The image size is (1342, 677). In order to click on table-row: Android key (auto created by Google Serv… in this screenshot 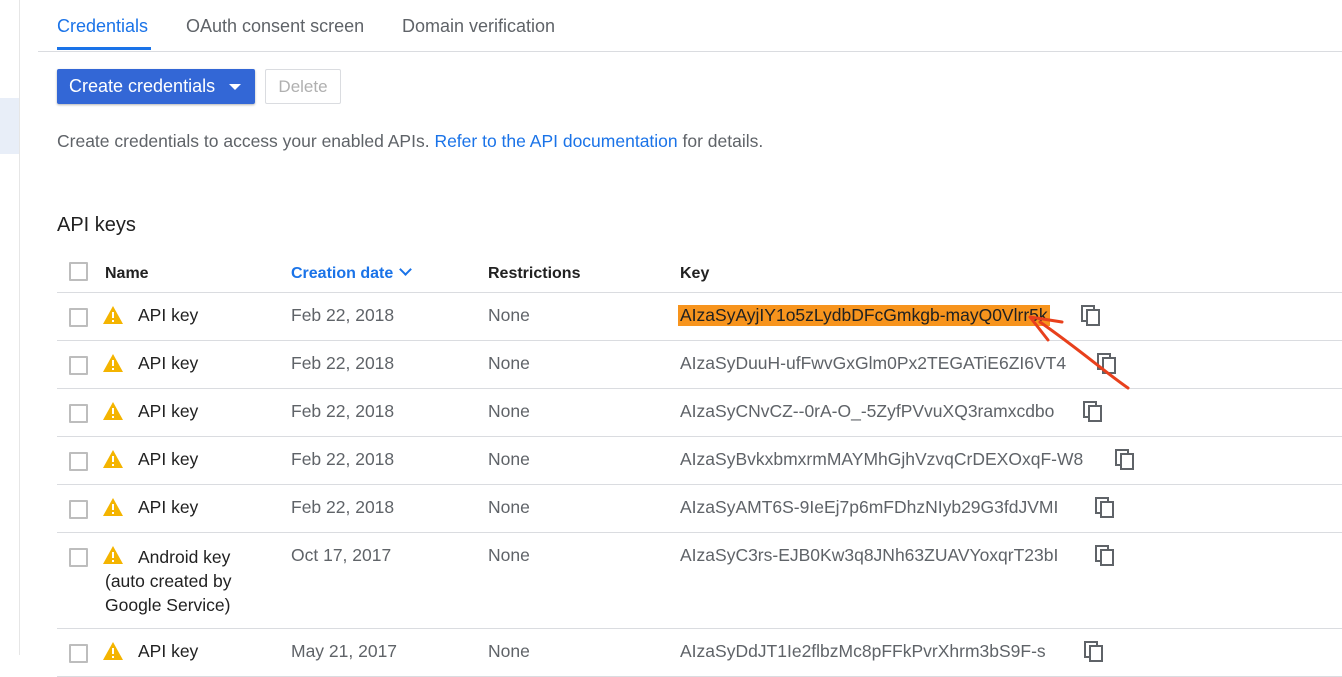, I will do `click(699, 581)`.